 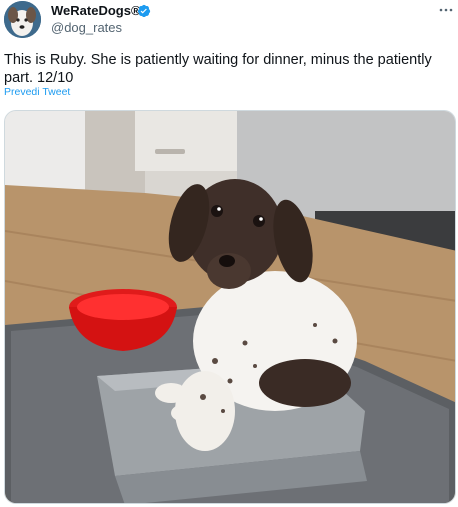 I want to click on cabinet, so click(x=190, y=141).